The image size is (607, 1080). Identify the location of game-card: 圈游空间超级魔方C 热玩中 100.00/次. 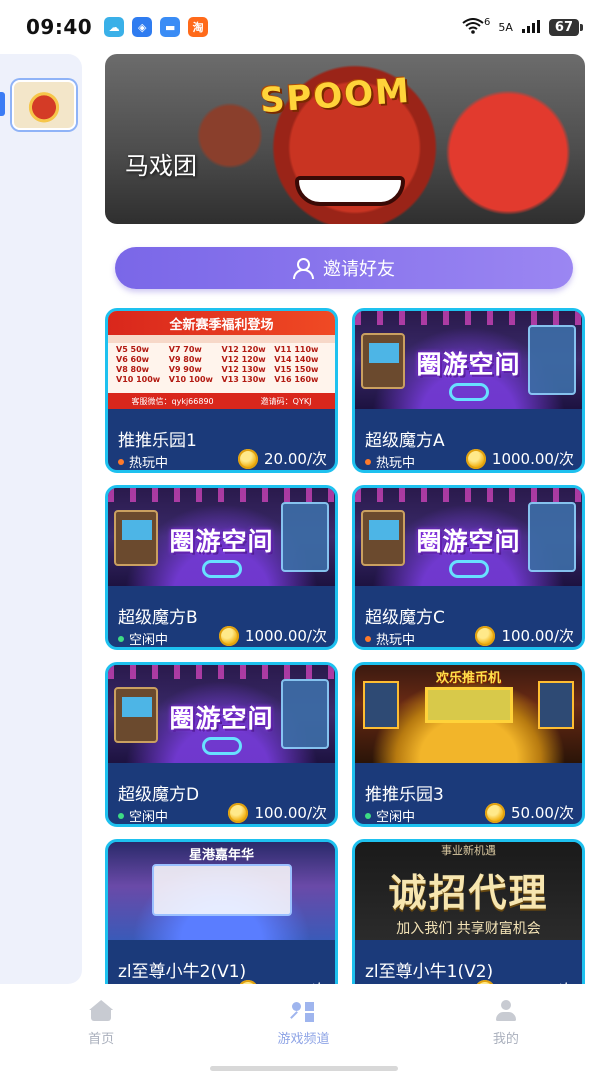
(468, 567).